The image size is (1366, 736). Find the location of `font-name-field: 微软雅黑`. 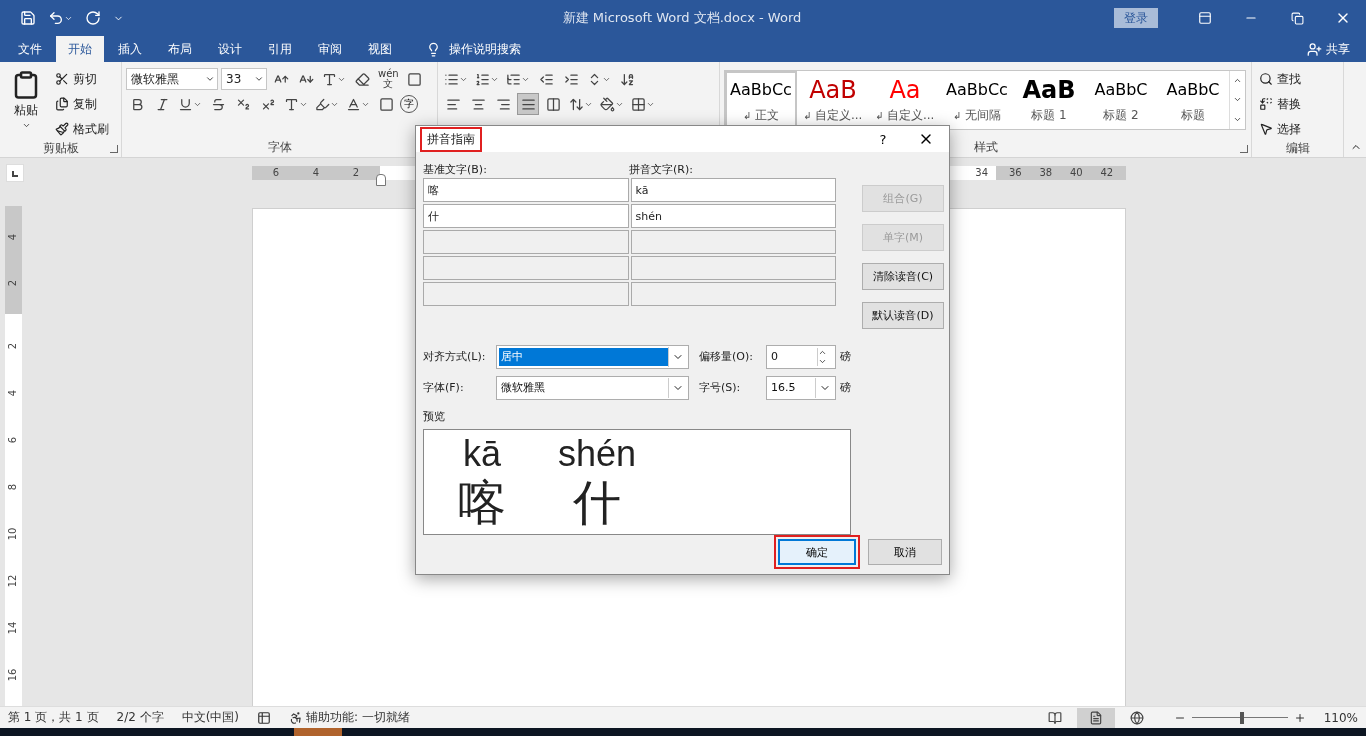

font-name-field: 微软雅黑 is located at coordinates (172, 79).